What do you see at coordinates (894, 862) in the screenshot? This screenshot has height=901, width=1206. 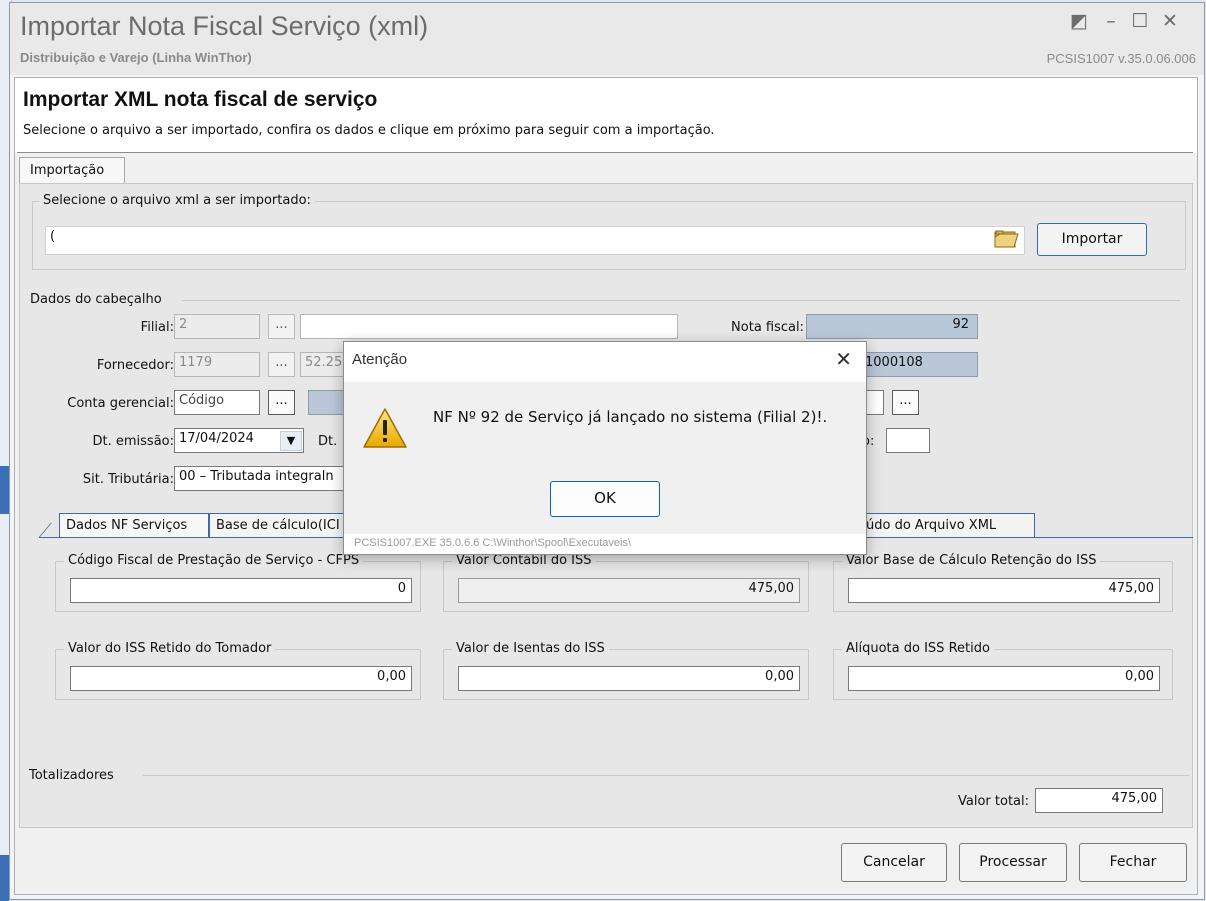 I see `cancel-button: Cancelar` at bounding box center [894, 862].